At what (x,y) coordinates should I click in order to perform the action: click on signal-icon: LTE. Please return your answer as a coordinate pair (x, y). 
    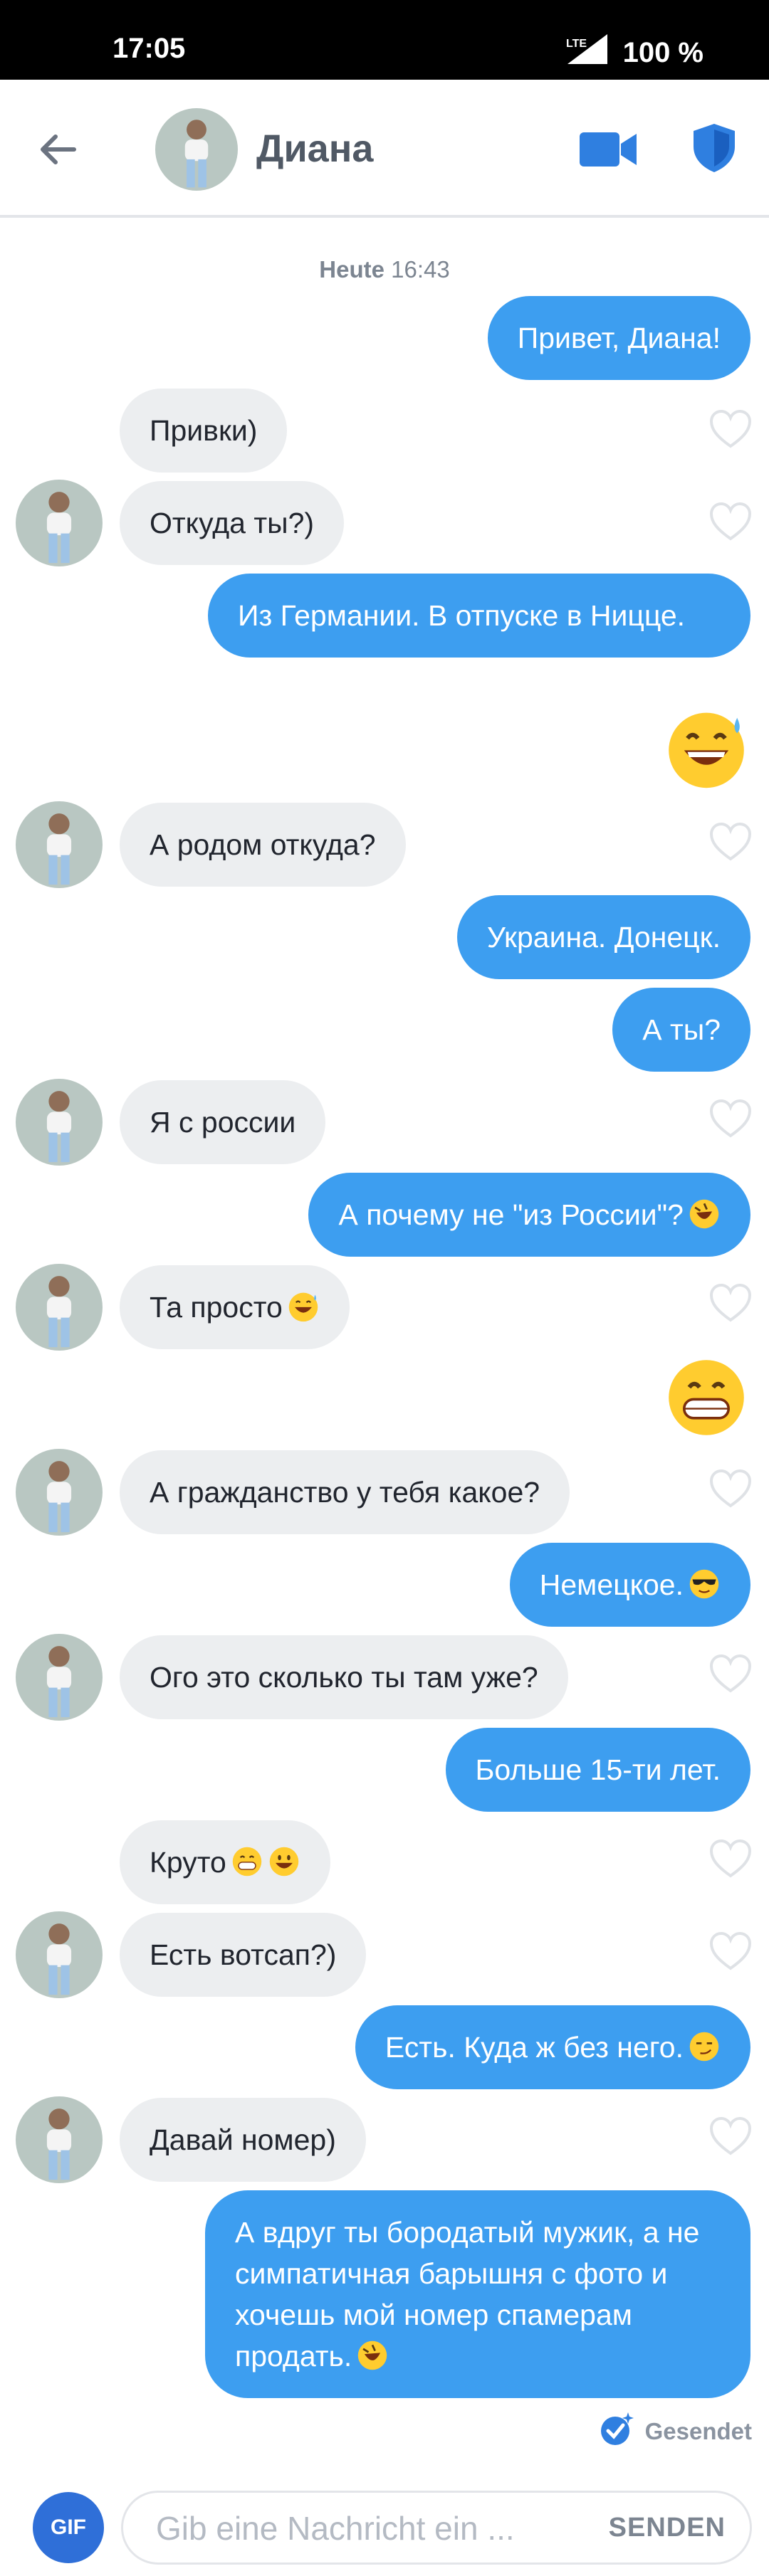
    Looking at the image, I should click on (587, 53).